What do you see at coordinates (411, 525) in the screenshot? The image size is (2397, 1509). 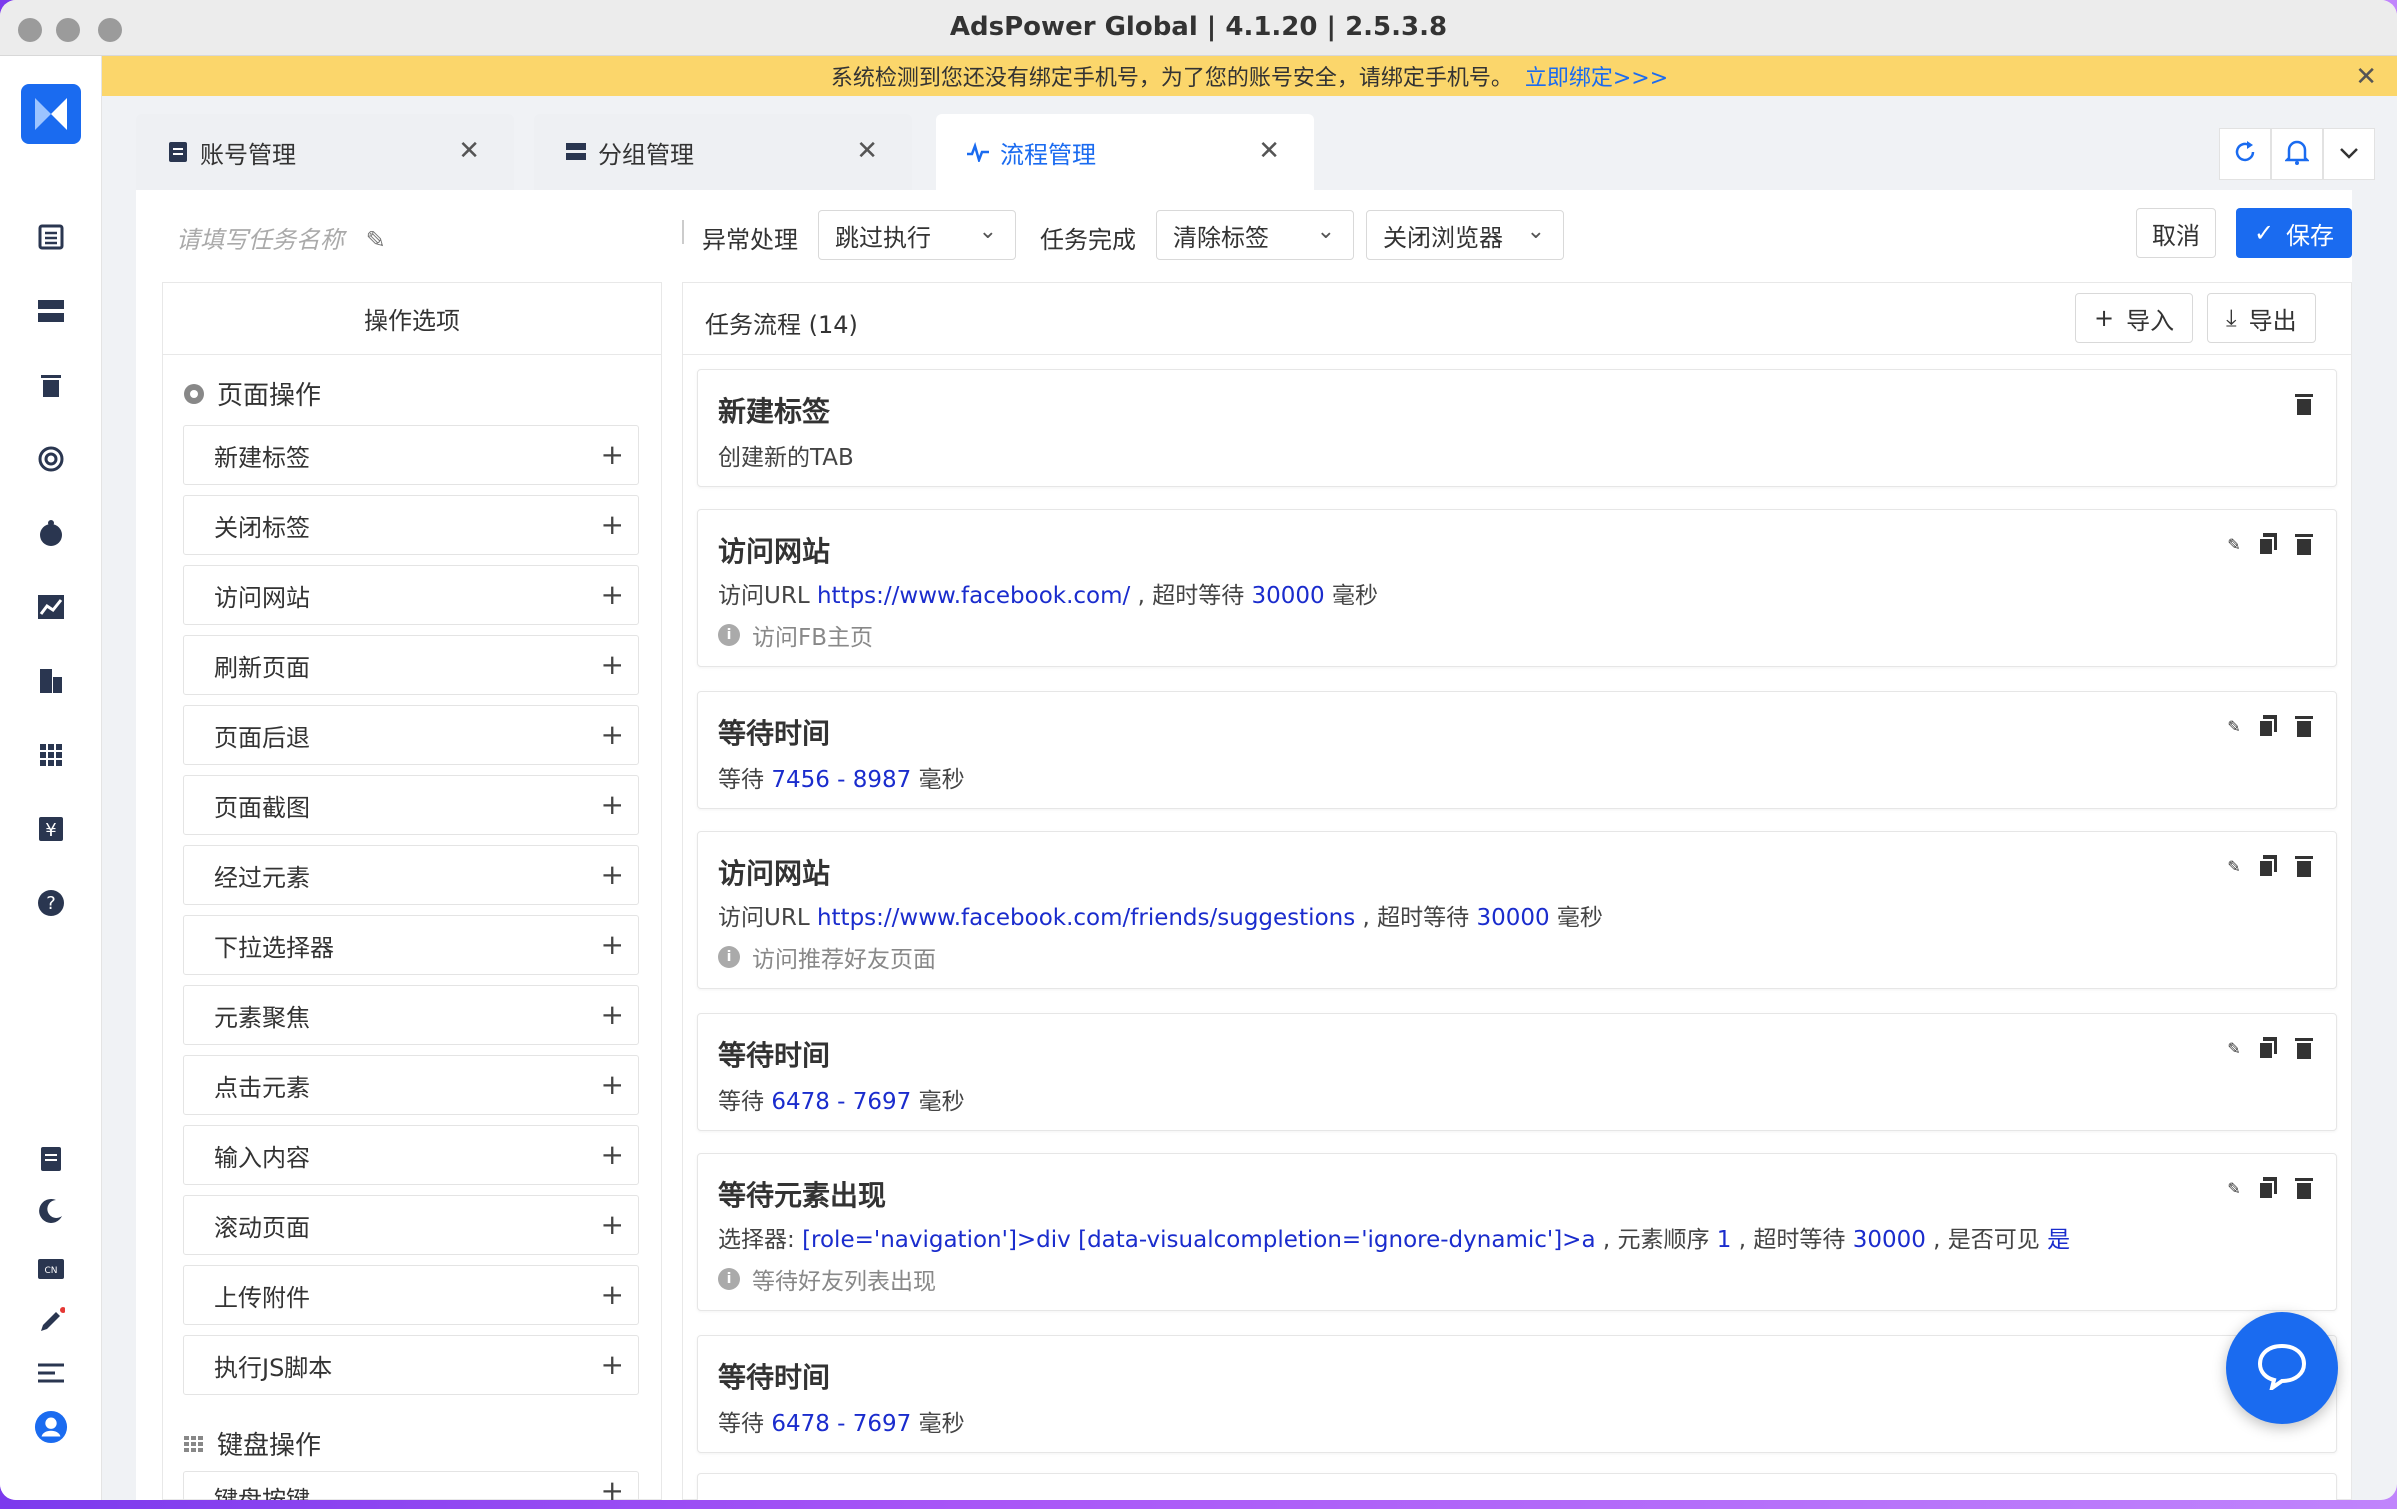 I see `option-item: 关闭标签 +` at bounding box center [411, 525].